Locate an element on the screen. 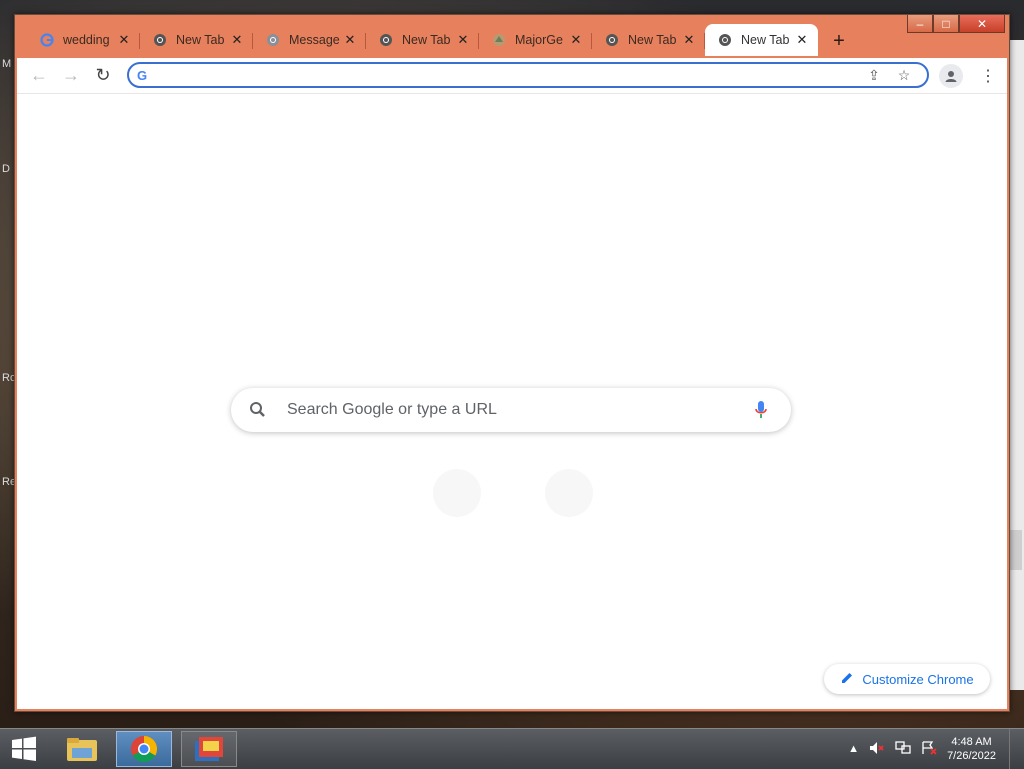 Image resolution: width=1024 pixels, height=769 pixels. taskbar-chrome is located at coordinates (144, 749).